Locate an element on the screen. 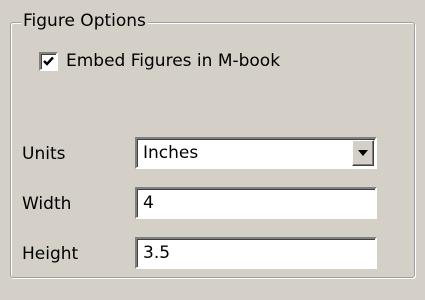 The height and width of the screenshot is (300, 425). height-input-value: 3.5 is located at coordinates (157, 253).